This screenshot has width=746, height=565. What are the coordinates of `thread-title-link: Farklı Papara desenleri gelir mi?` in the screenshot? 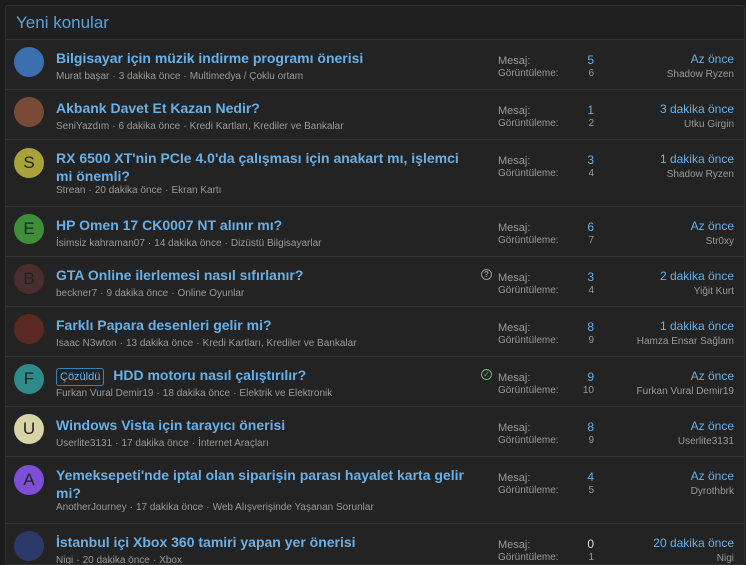 It's located at (164, 325).